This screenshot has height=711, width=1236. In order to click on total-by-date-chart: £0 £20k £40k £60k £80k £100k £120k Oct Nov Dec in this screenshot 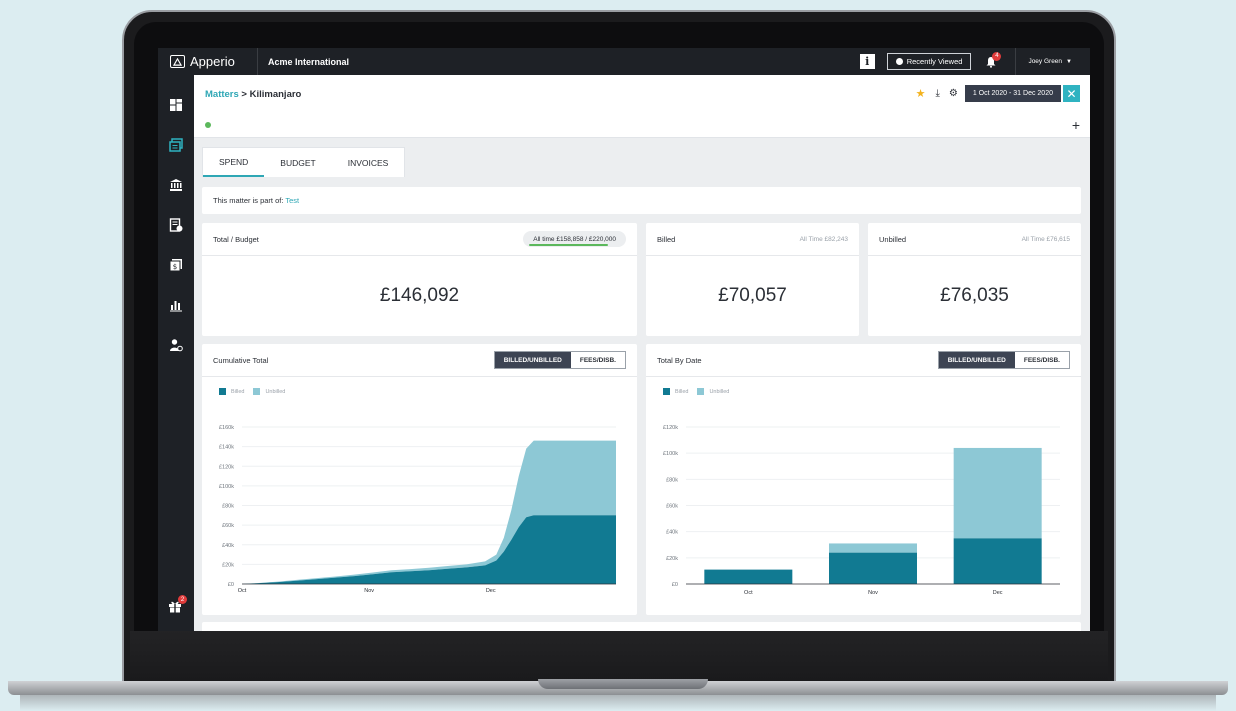, I will do `click(861, 510)`.